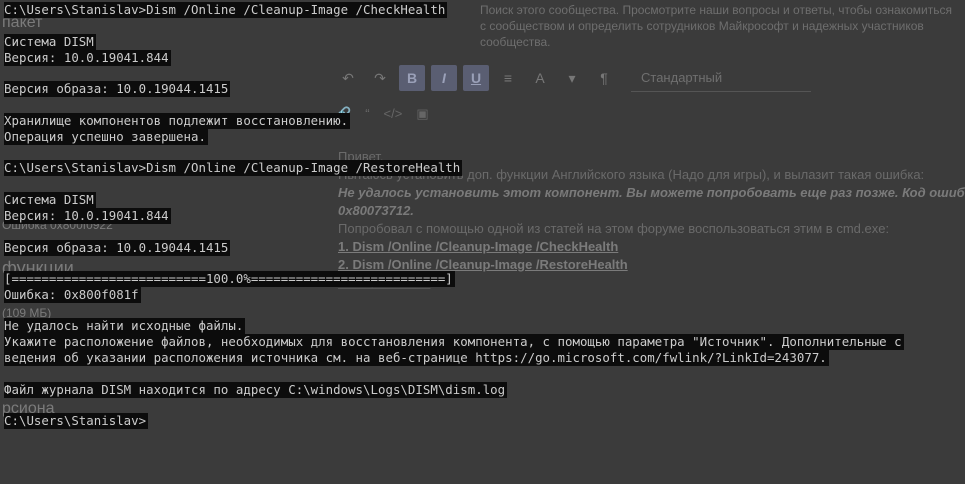 This screenshot has width=965, height=484. I want to click on console-error-line: Ошибка: 0x800f081f, so click(72, 295).